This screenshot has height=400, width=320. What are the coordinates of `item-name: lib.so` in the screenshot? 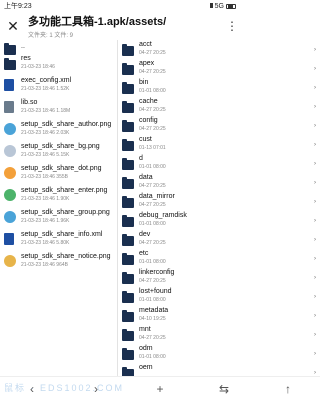 It's located at (29, 102).